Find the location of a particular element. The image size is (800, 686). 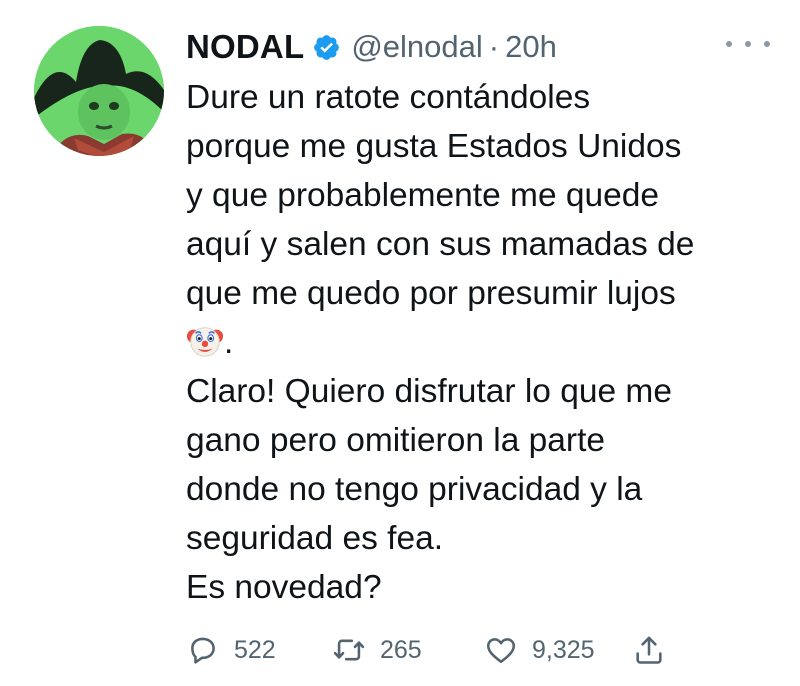

tweet-line: Dure un ratote contándoles is located at coordinates (388, 97).